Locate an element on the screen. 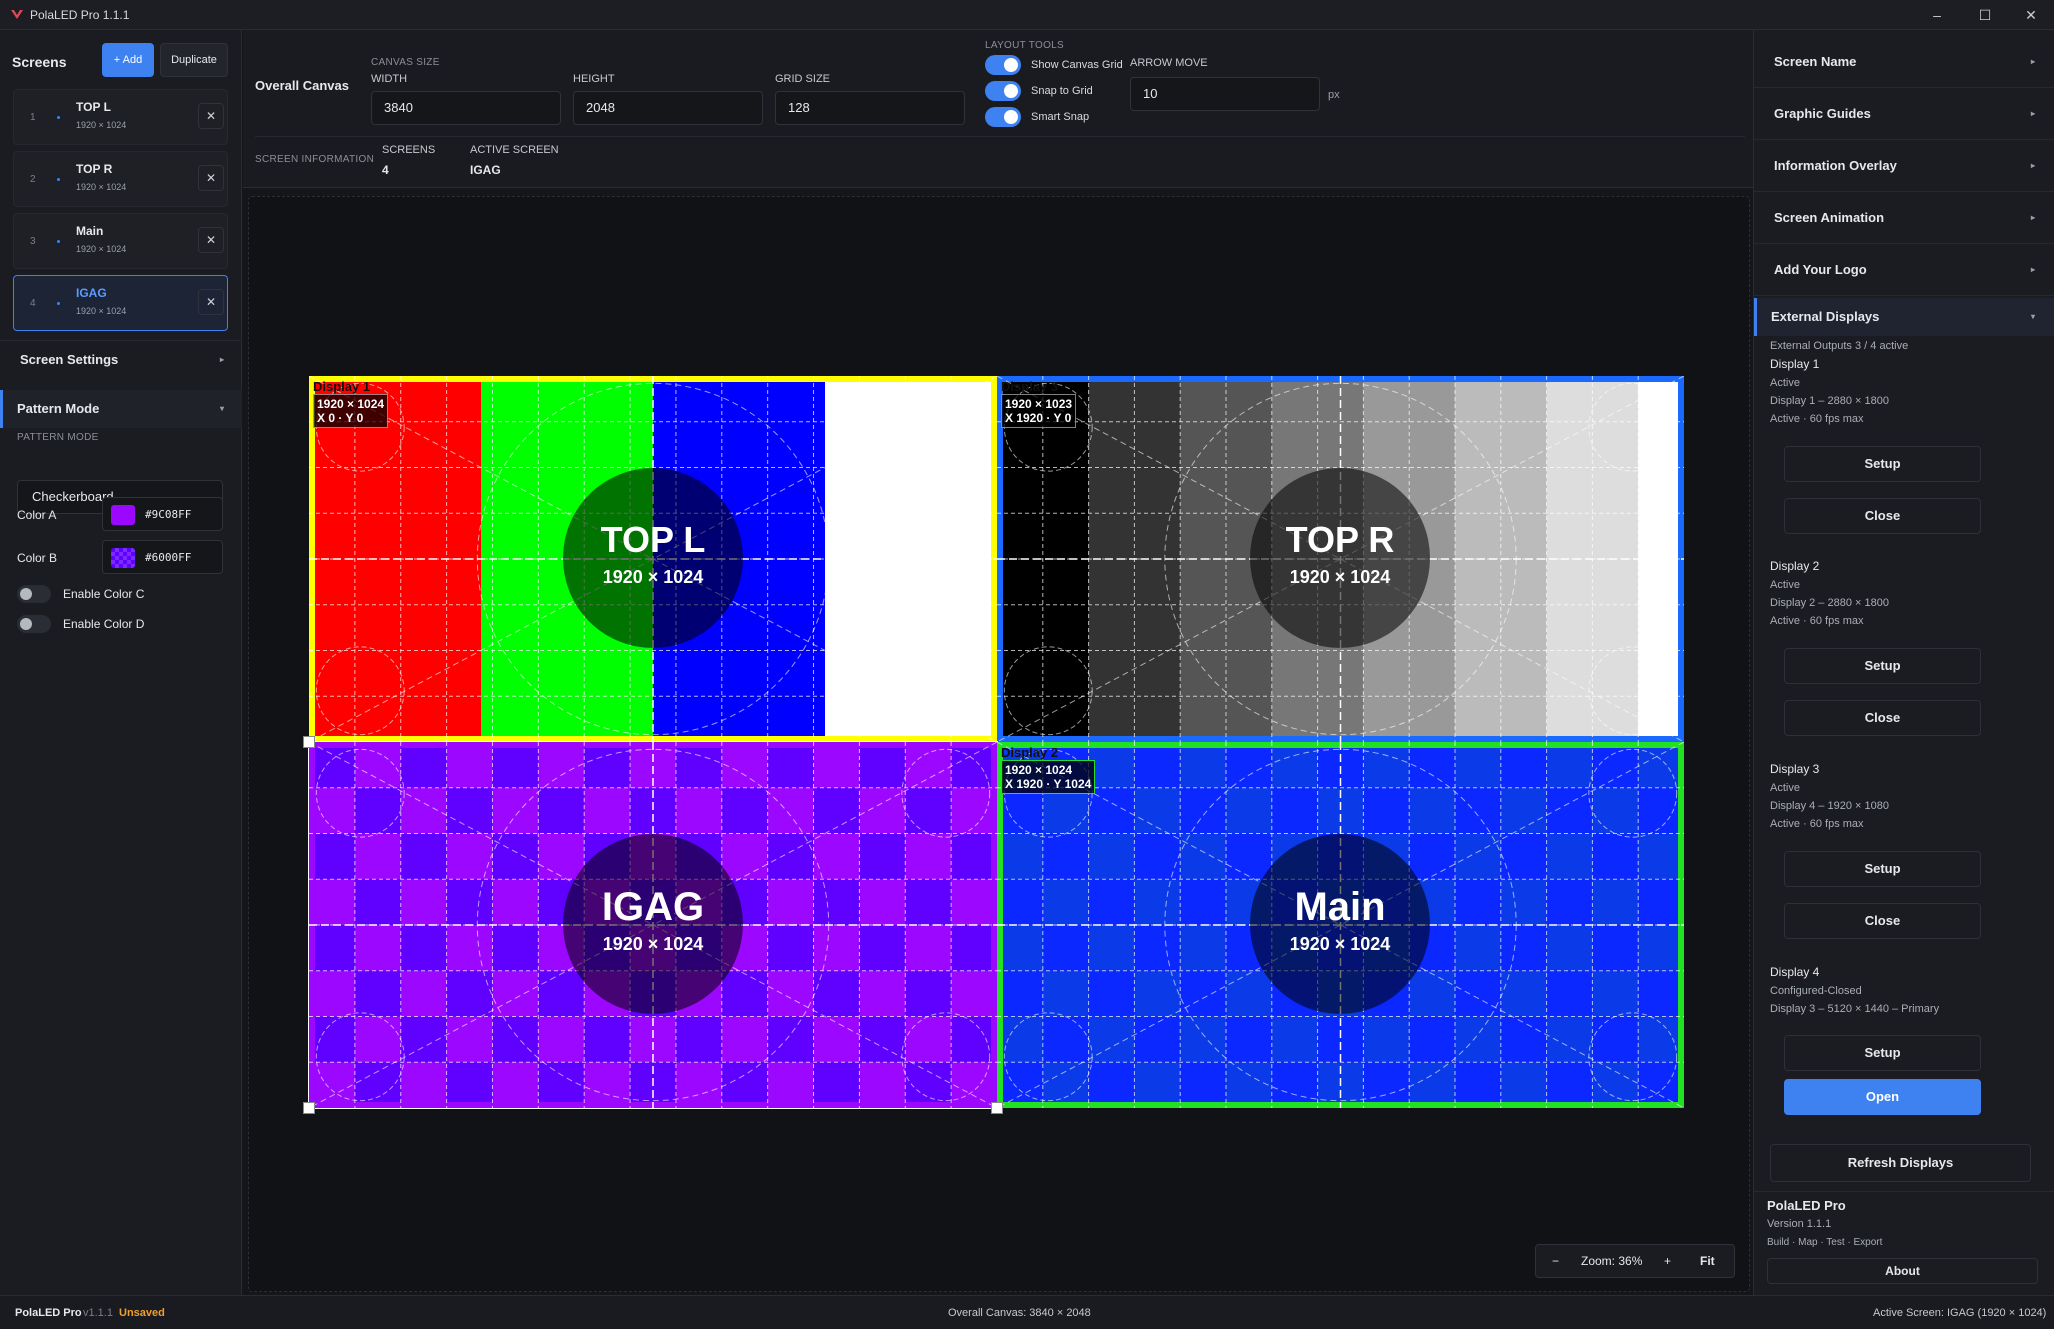  grid-size-input: 128 is located at coordinates (870, 108).